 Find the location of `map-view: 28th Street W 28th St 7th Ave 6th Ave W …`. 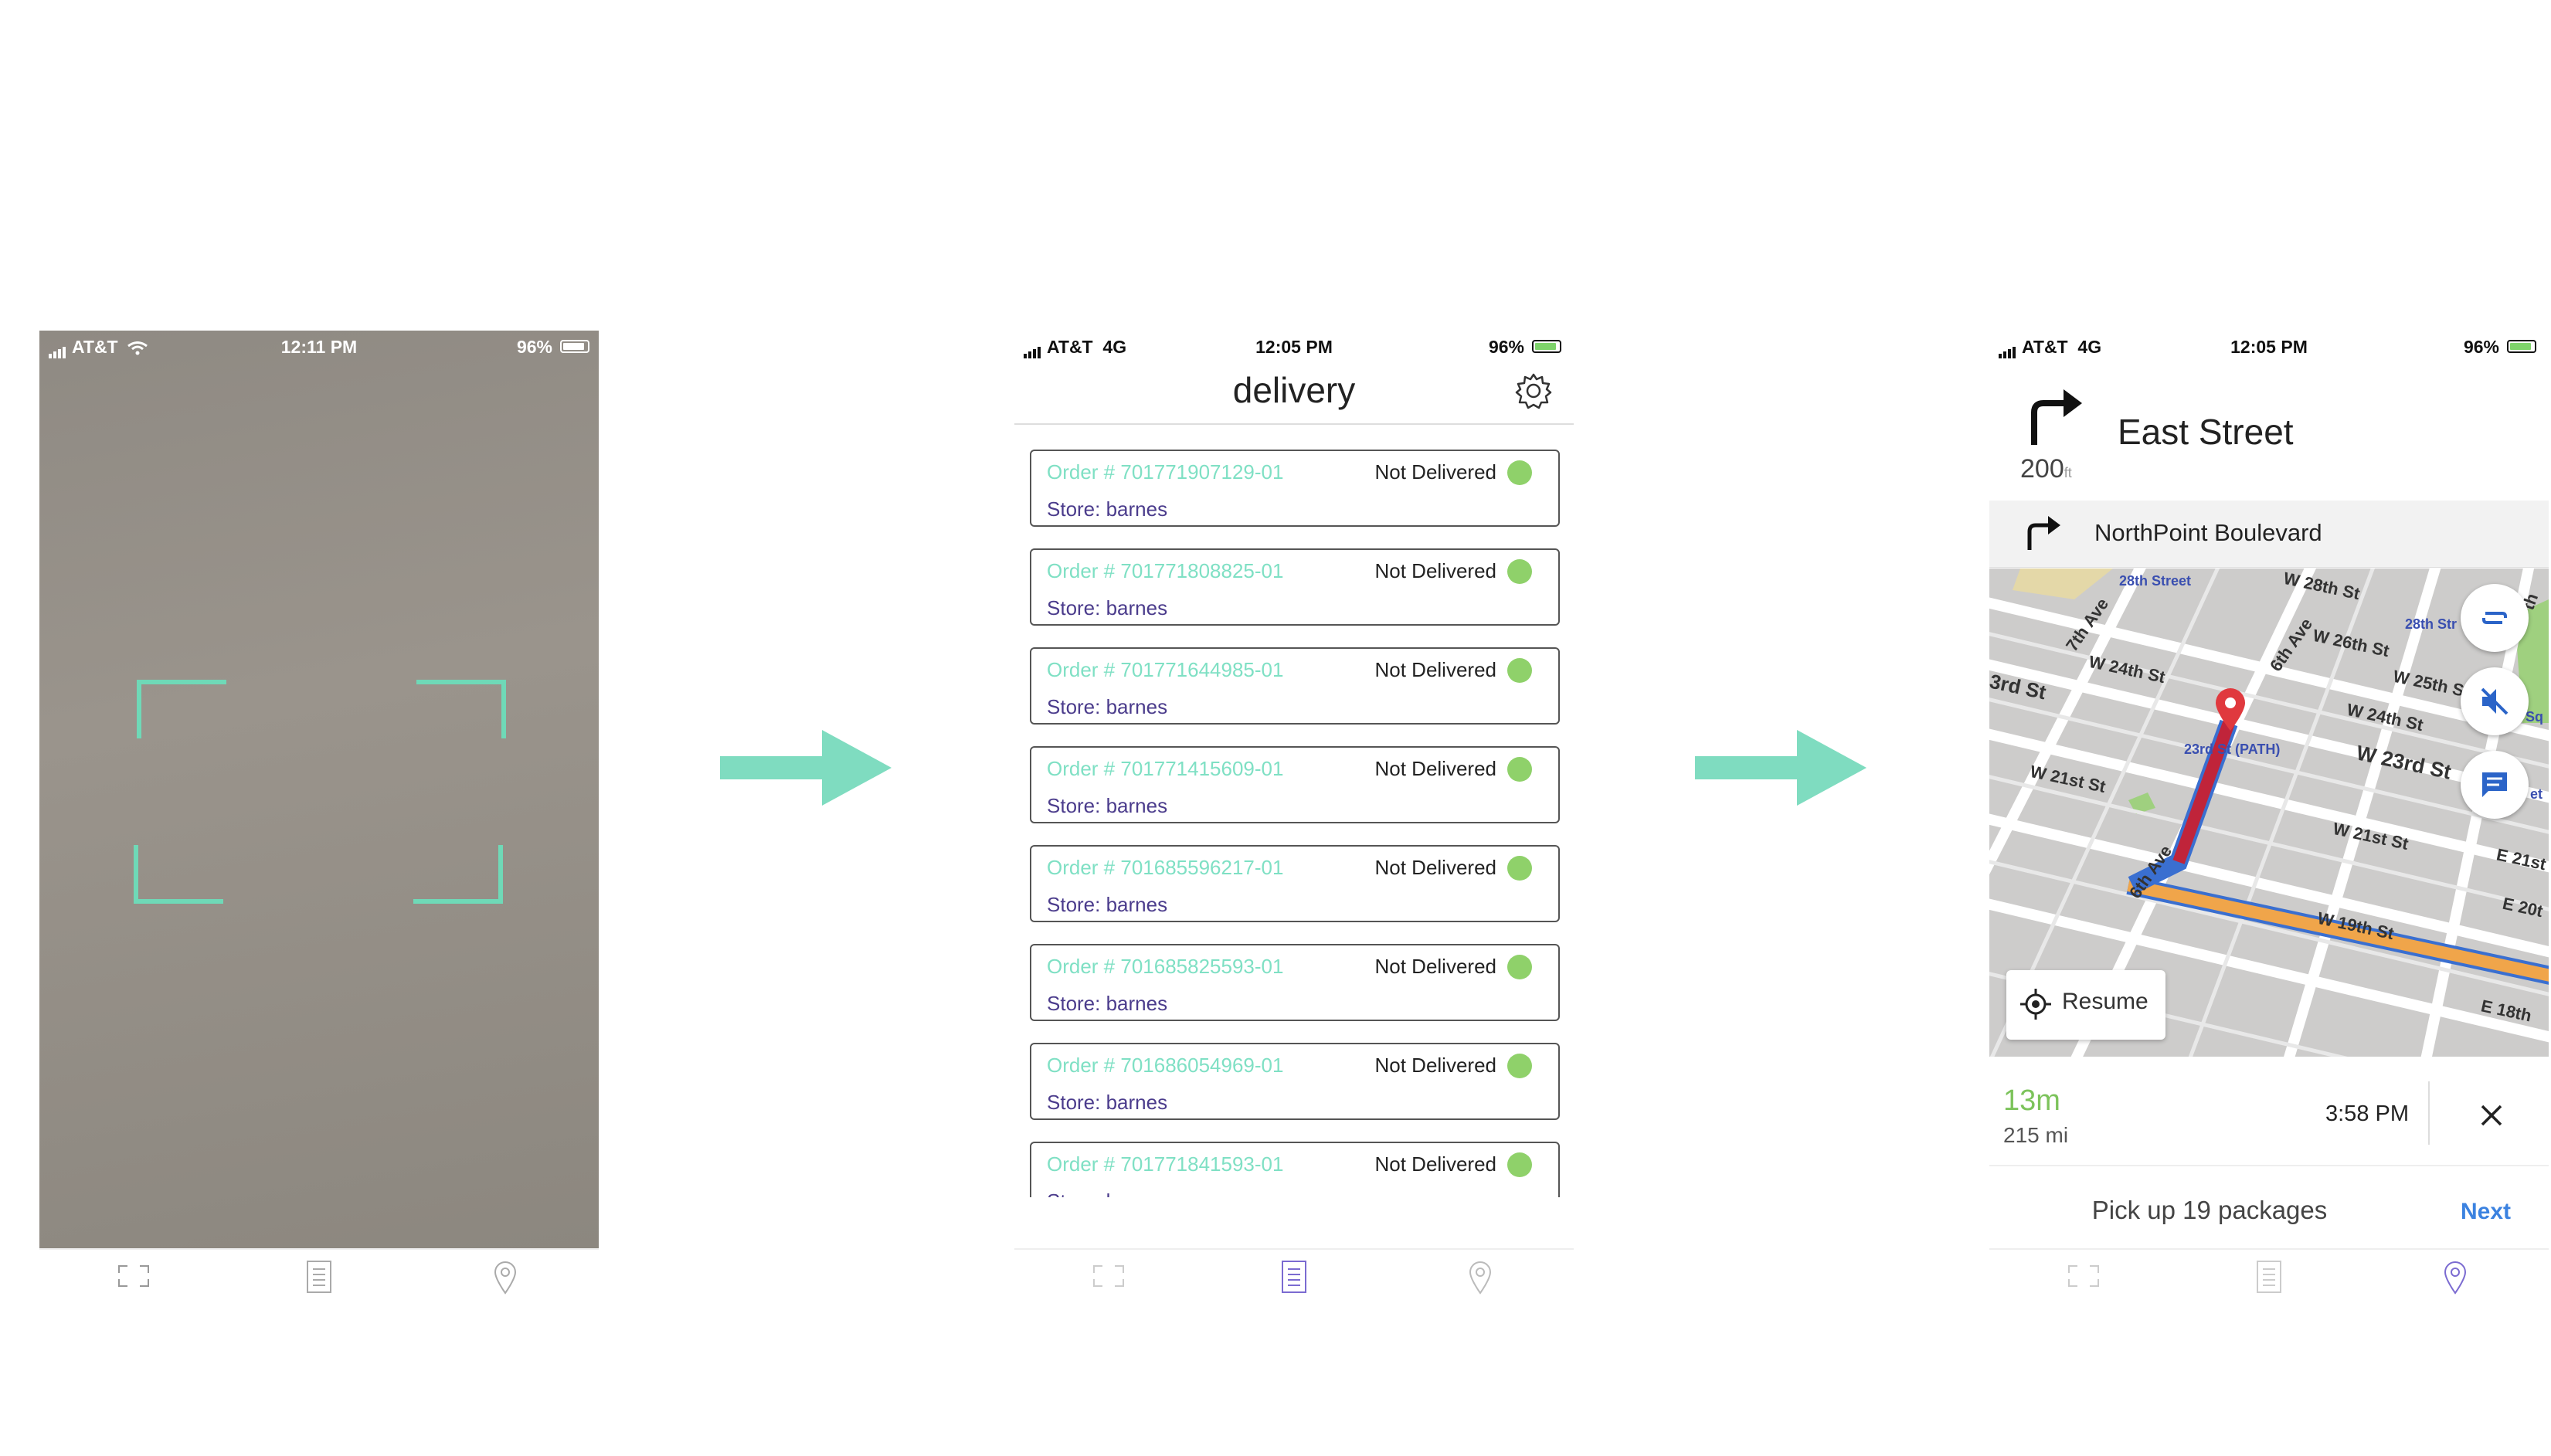

map-view: 28th Street W 28th St 7th Ave 6th Ave W … is located at coordinates (2269, 813).